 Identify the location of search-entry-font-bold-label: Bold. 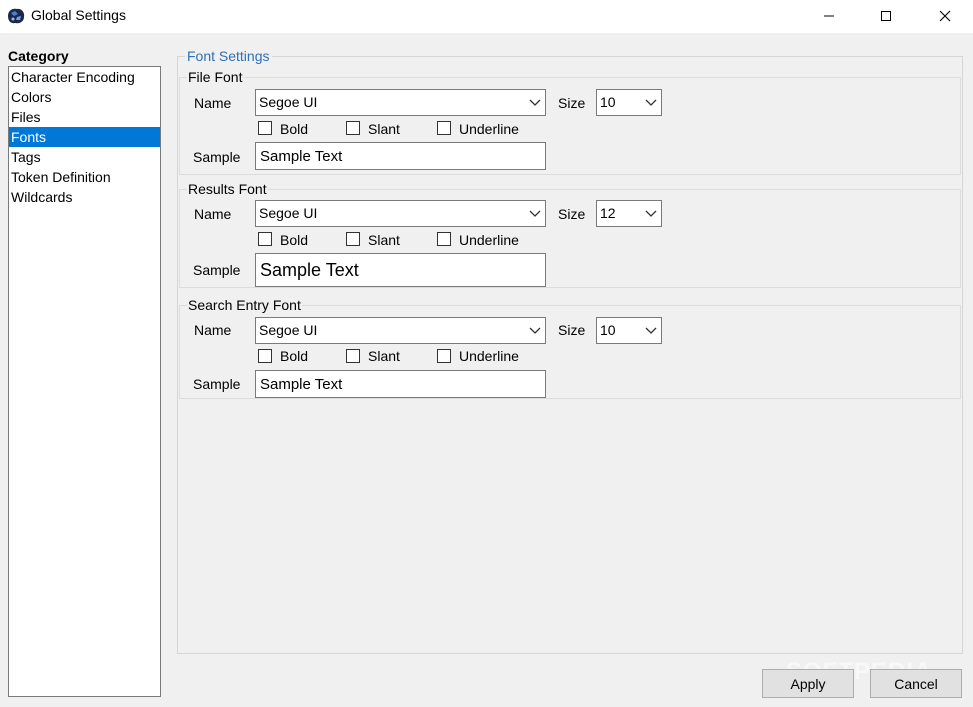
(294, 356).